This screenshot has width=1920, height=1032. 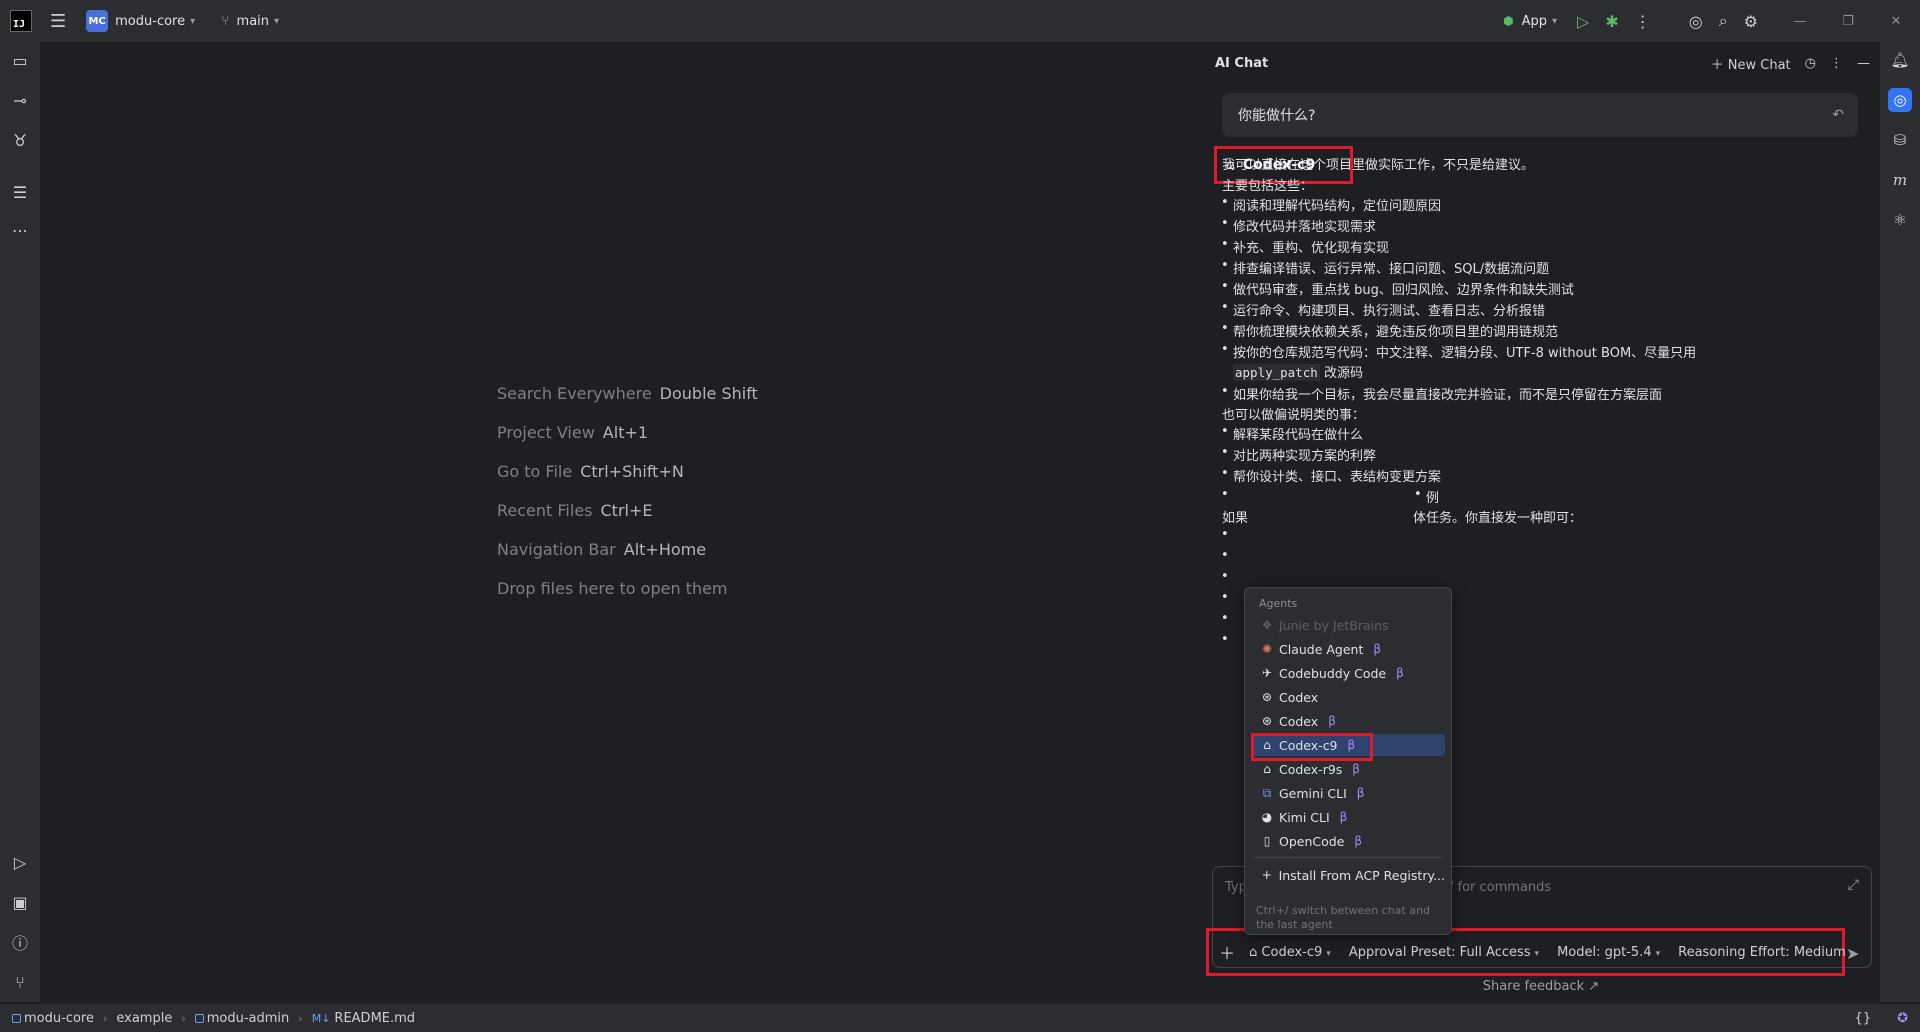 What do you see at coordinates (1696, 21) in the screenshot?
I see `ai-assistant-icon: ◎` at bounding box center [1696, 21].